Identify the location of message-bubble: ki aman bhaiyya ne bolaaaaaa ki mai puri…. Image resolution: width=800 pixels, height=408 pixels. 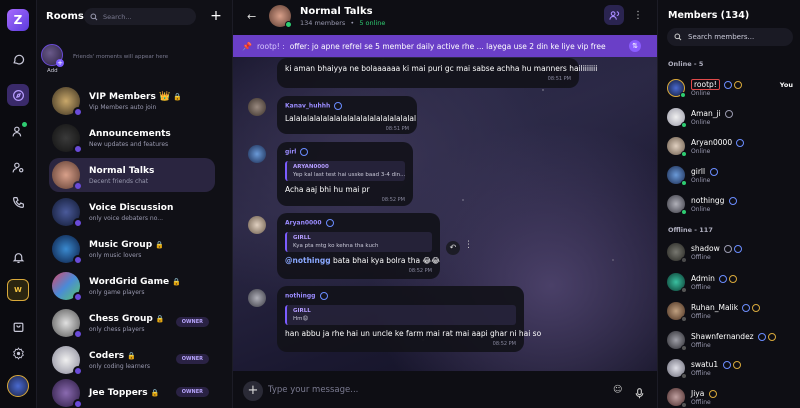
(437, 73).